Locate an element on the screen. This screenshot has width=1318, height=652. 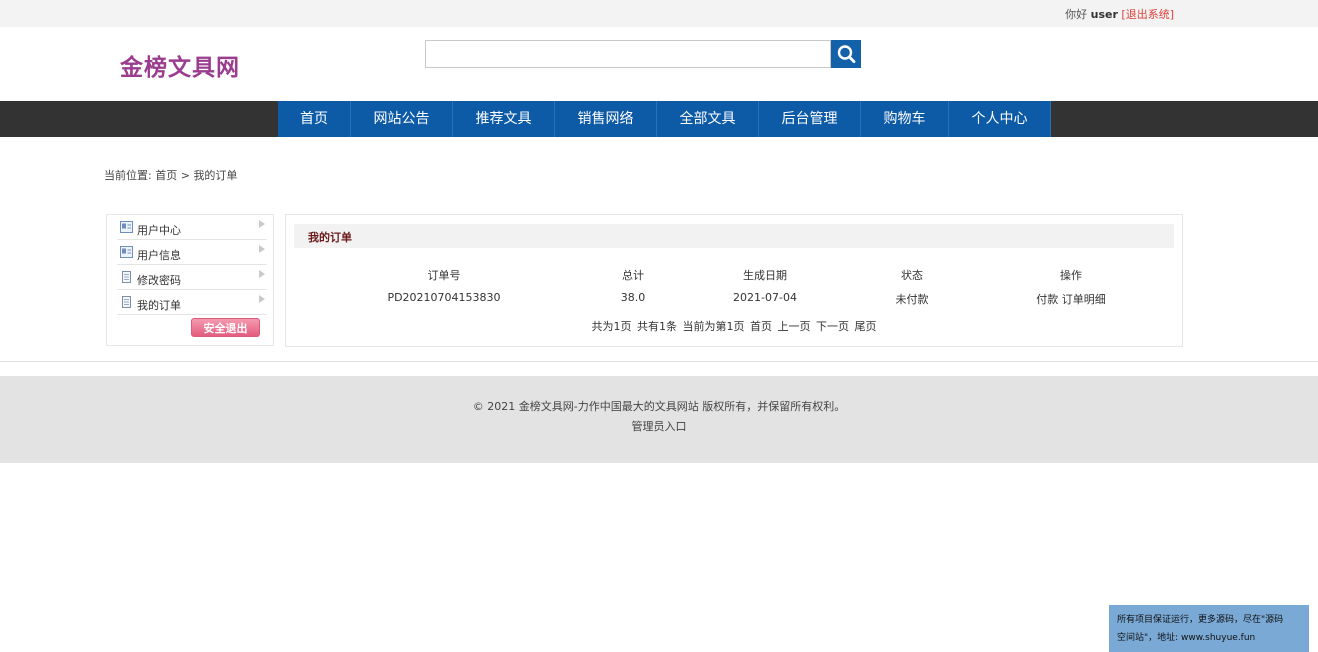
sidebar-item-label: 我的订单 is located at coordinates (159, 305).